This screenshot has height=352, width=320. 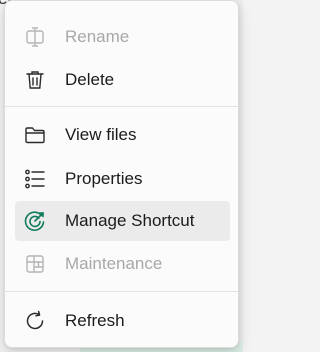 I want to click on trash-icon, so click(x=35, y=80).